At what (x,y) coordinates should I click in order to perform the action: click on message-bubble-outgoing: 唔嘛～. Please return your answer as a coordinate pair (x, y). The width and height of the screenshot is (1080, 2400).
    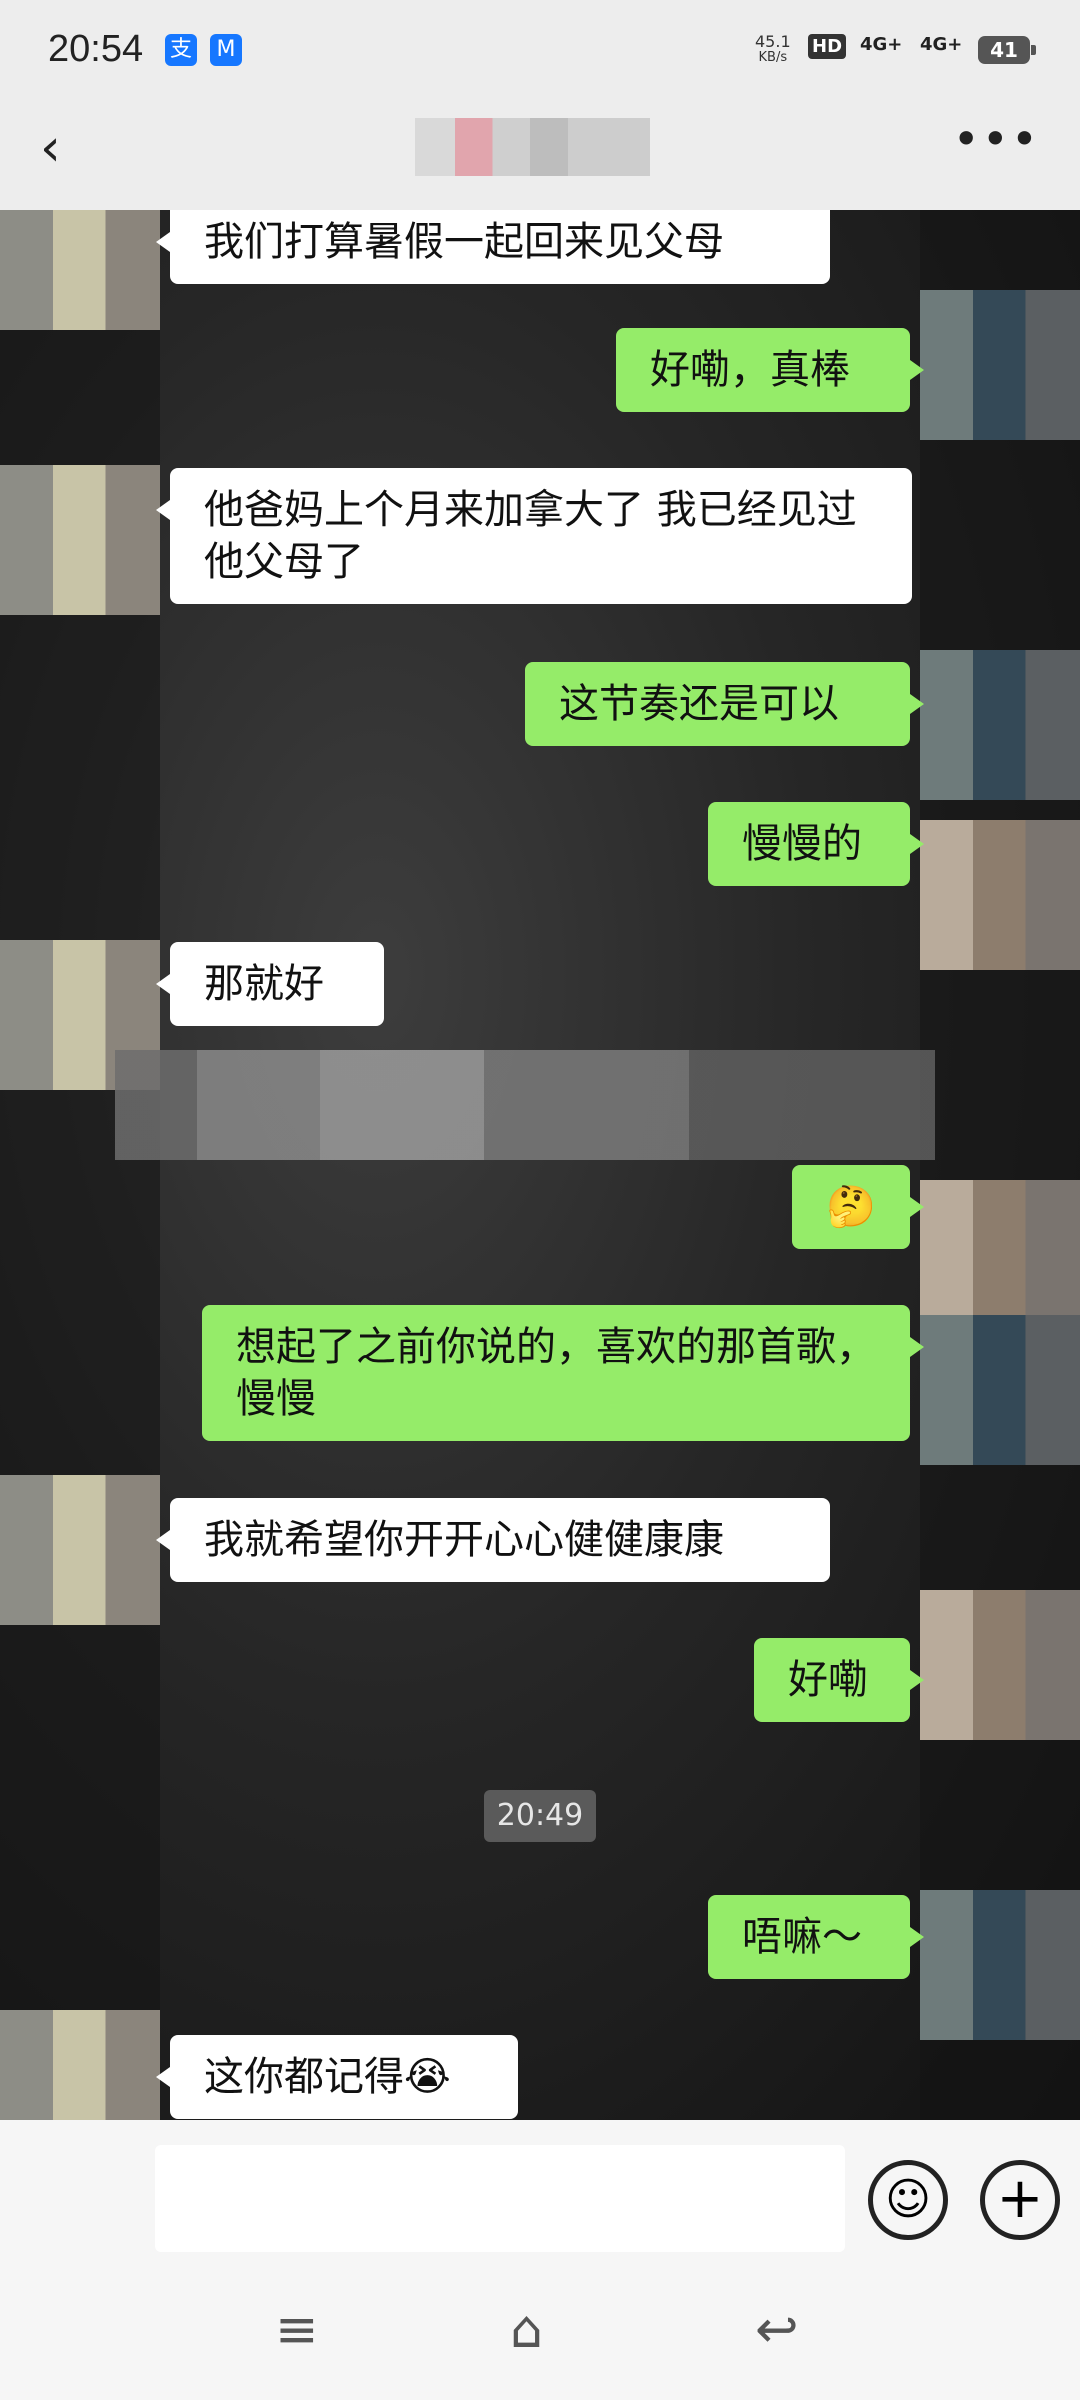
    Looking at the image, I should click on (816, 1937).